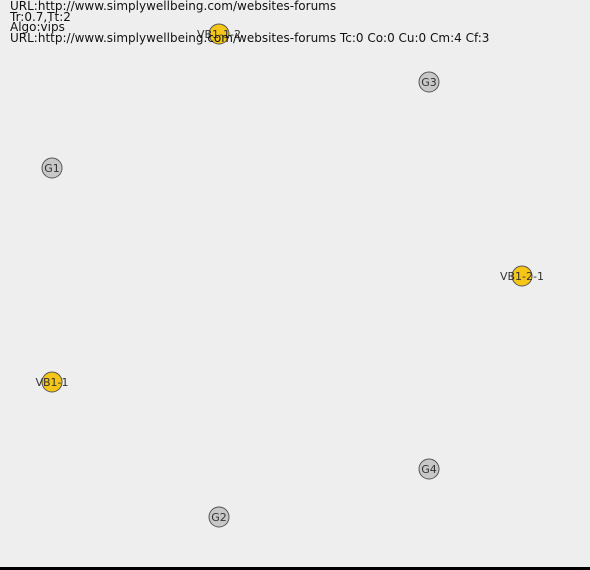 This screenshot has width=590, height=570. I want to click on node-g1: G1, so click(52, 168).